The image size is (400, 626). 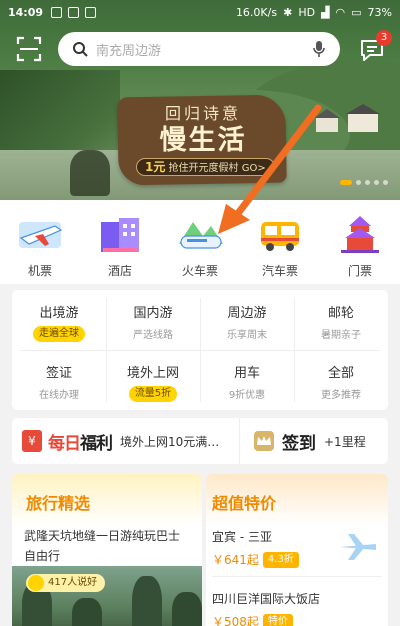 I want to click on grid-subtitle: 更多推荐, so click(x=341, y=395).